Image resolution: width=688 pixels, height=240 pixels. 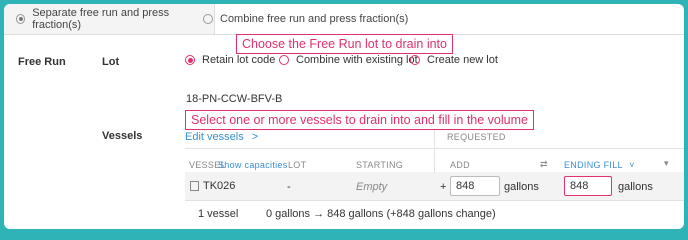 I want to click on add-volume-input, so click(x=475, y=186).